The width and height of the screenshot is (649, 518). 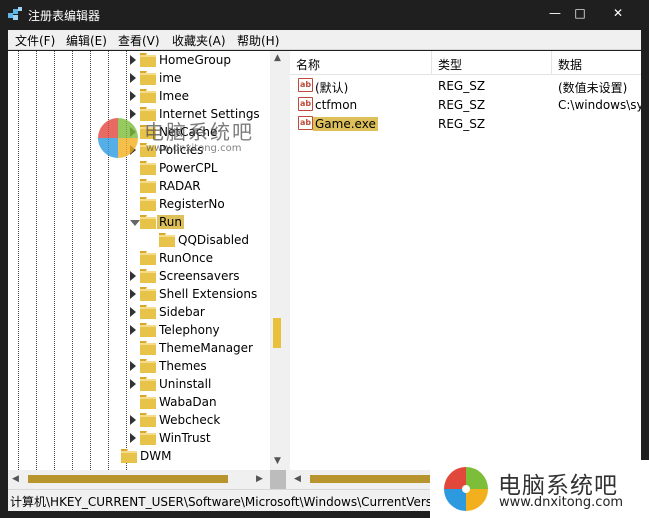 What do you see at coordinates (465, 105) in the screenshot?
I see `value-row: ab ctfmon REG_SZ C:\windows\sys` at bounding box center [465, 105].